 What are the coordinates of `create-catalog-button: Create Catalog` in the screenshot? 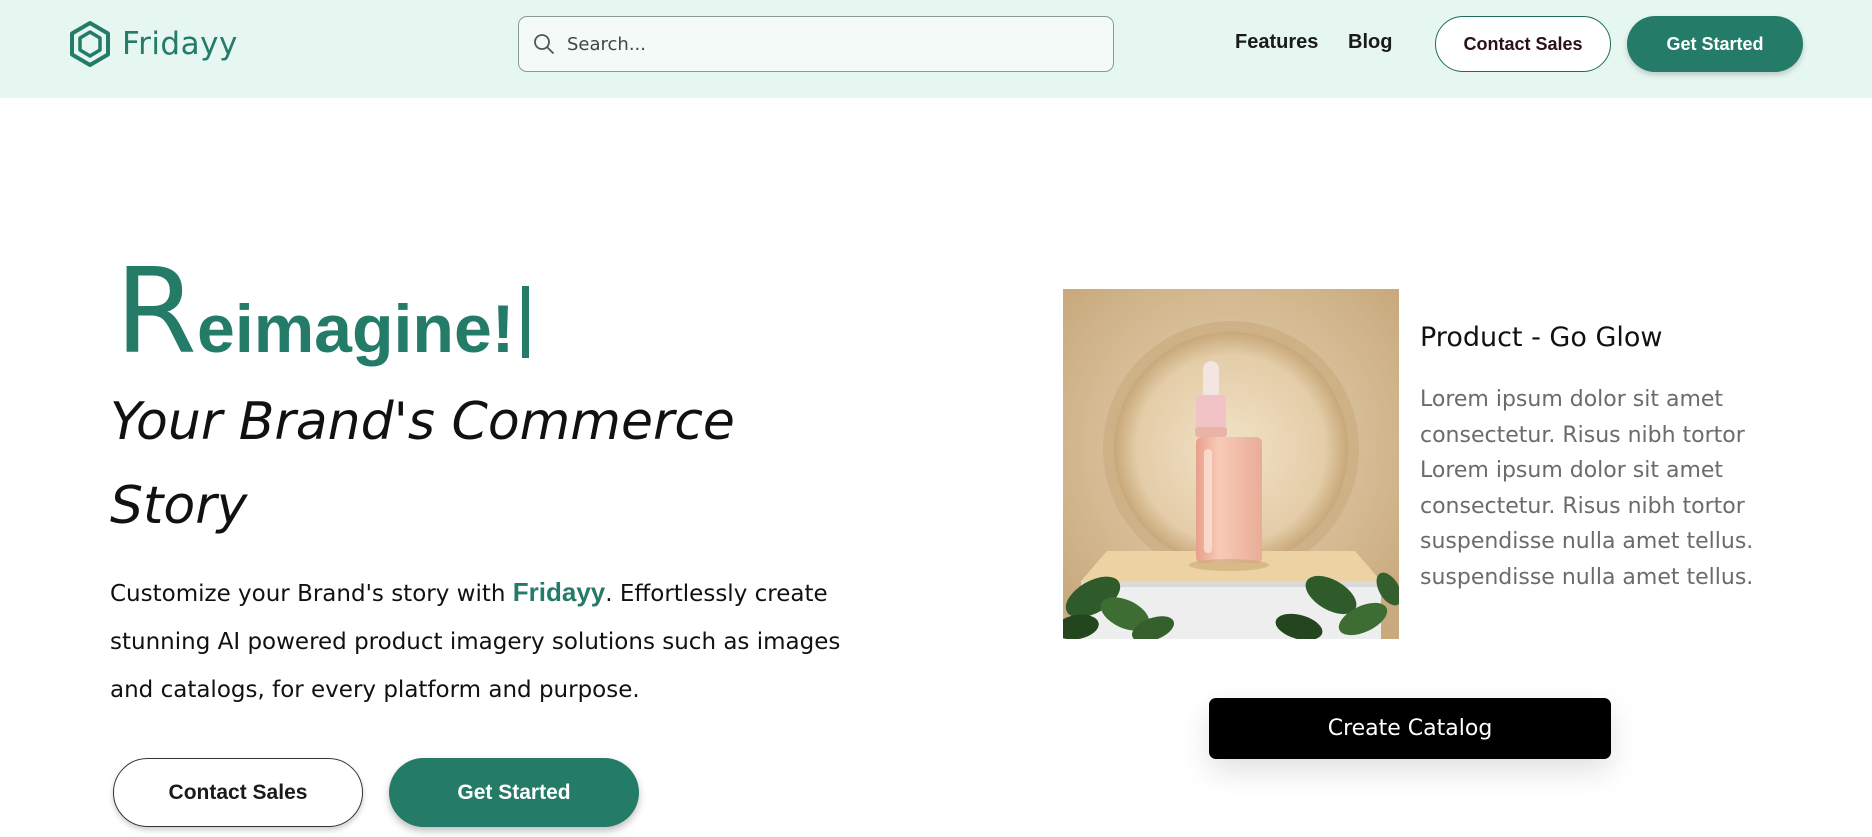 It's located at (1410, 728).